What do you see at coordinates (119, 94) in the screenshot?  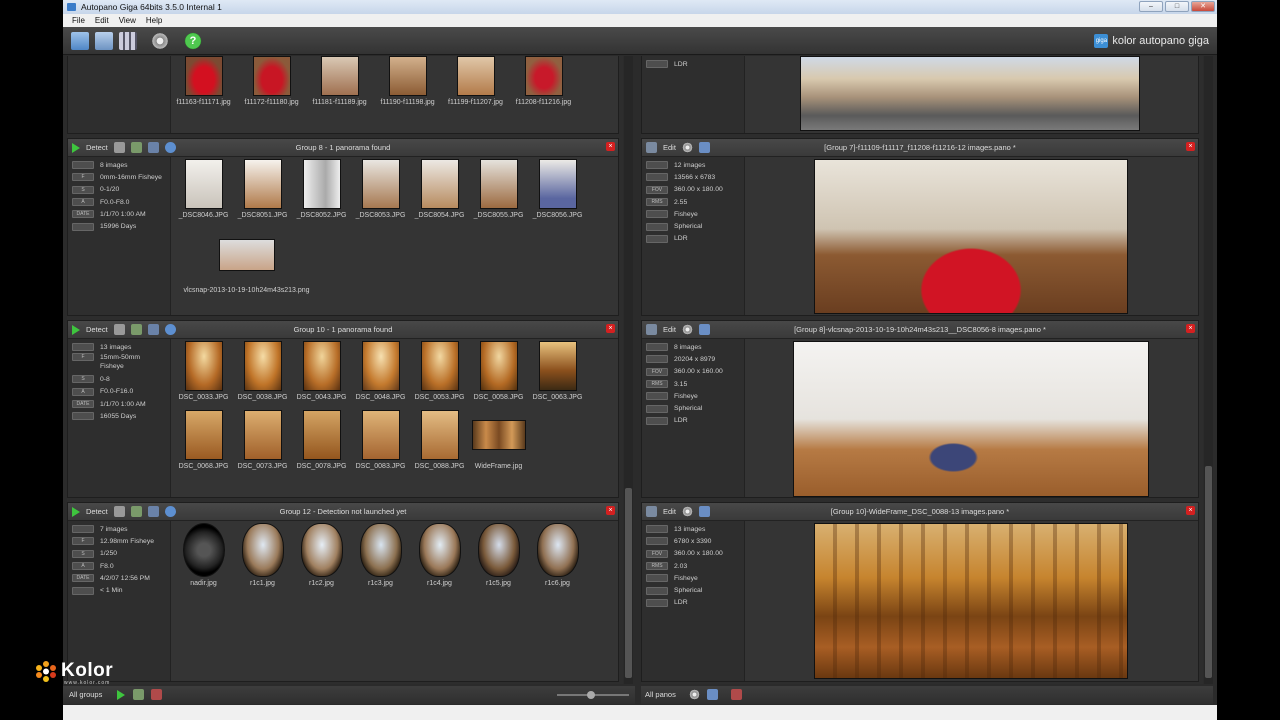 I see `group-info-empty` at bounding box center [119, 94].